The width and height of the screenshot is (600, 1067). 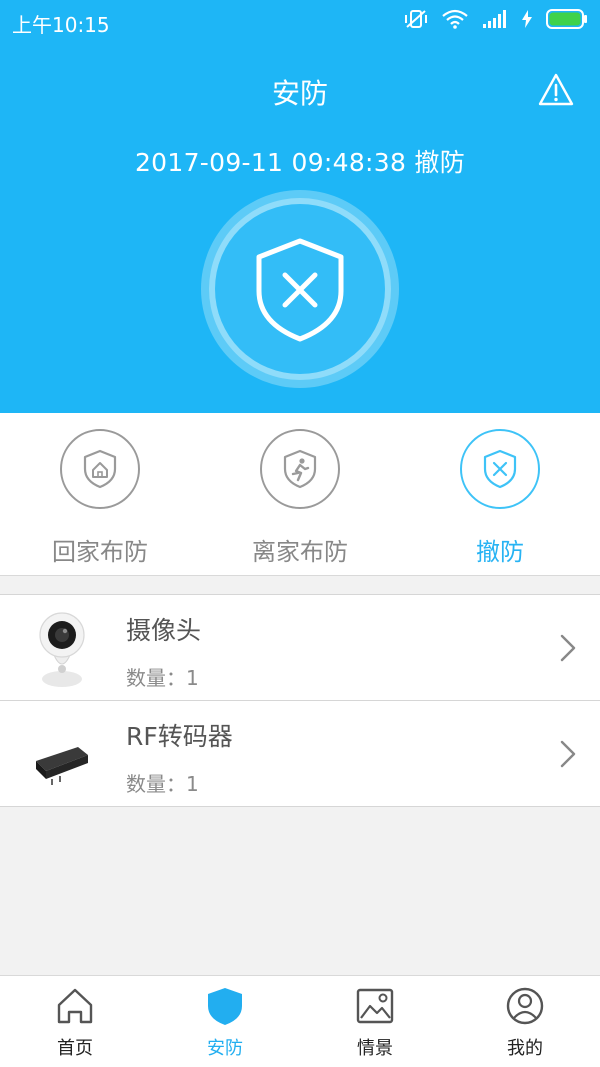 I want to click on shield-icon, so click(x=225, y=1006).